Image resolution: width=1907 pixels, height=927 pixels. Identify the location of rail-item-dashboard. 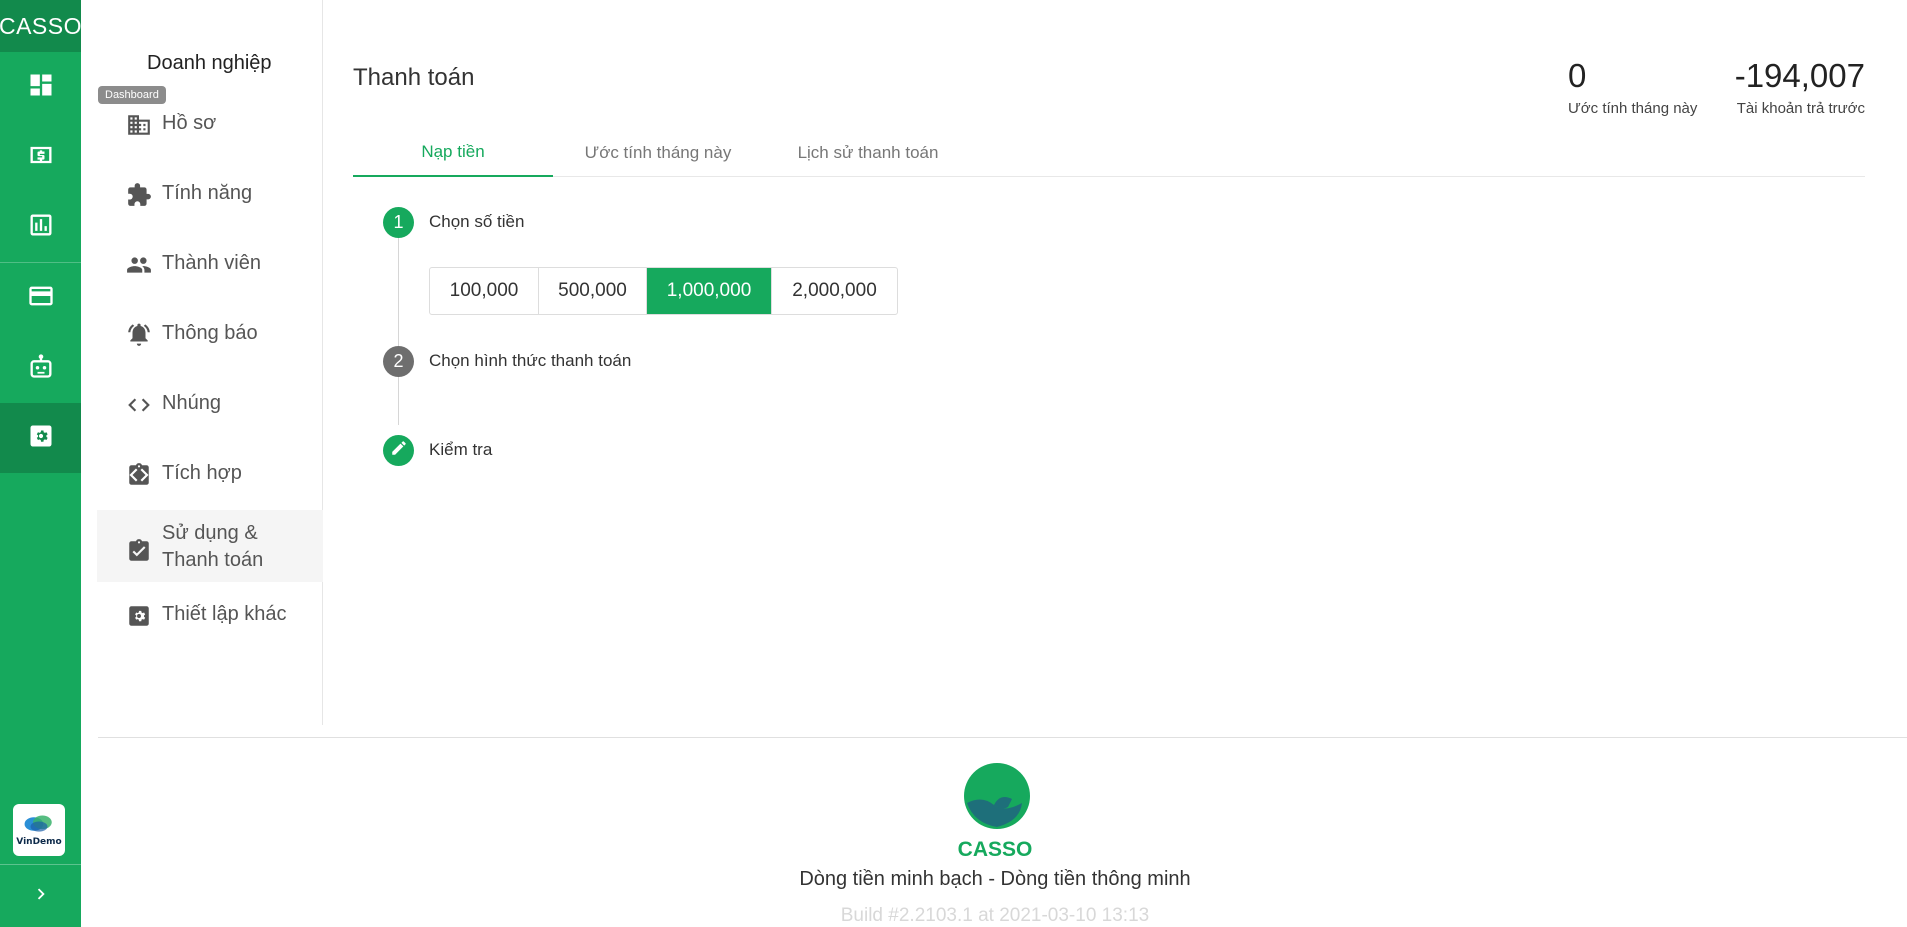
(40, 87).